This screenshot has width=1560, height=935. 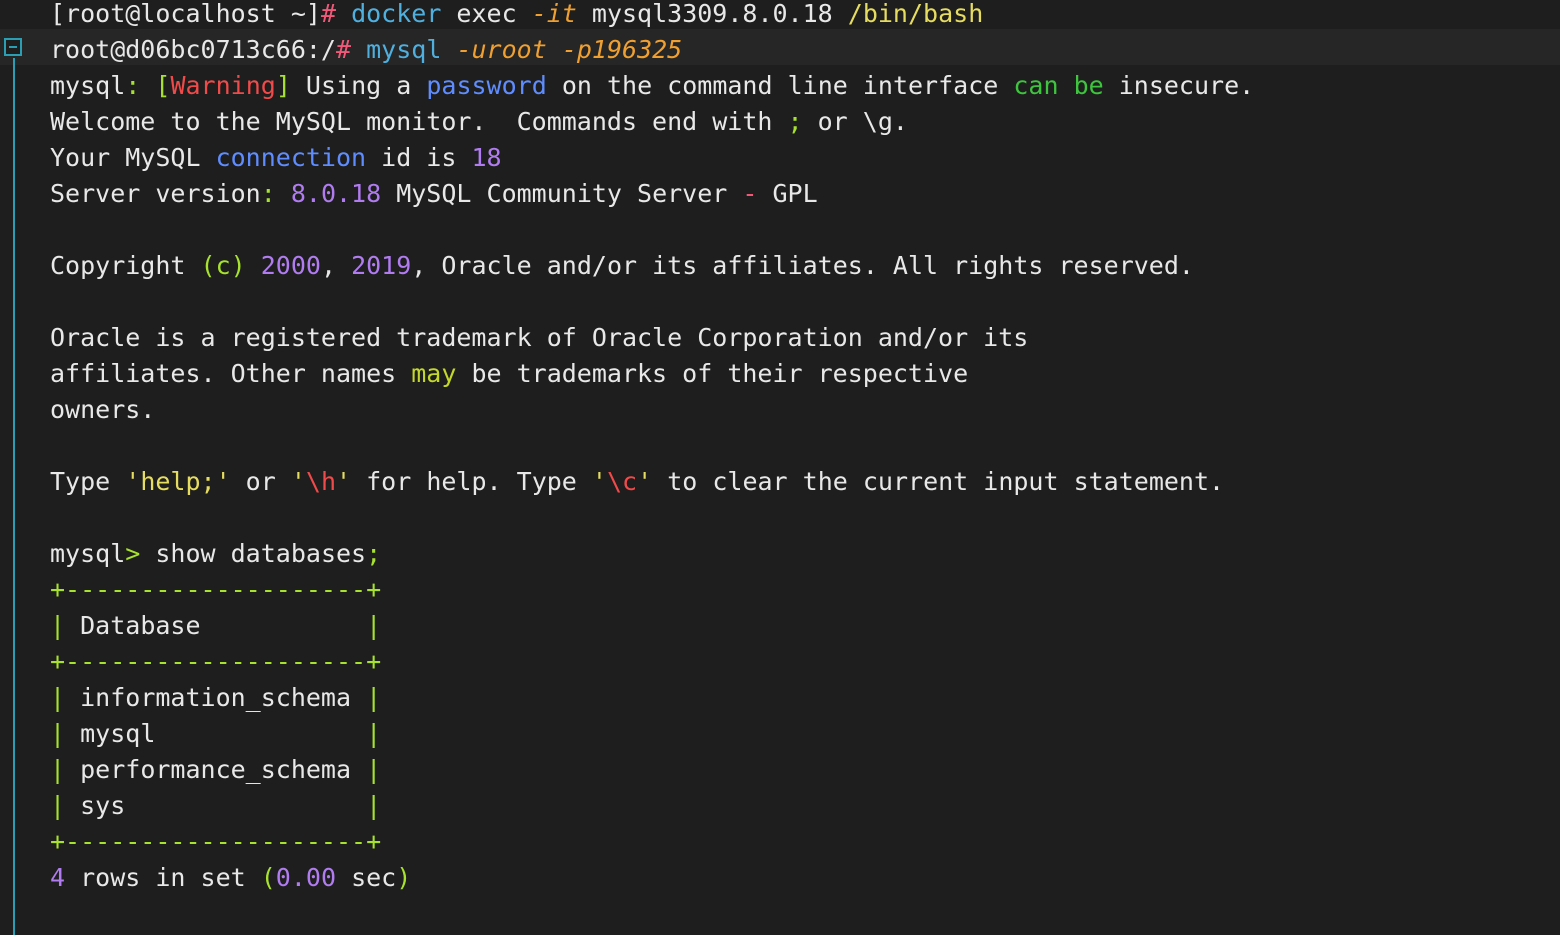 What do you see at coordinates (652, 626) in the screenshot?
I see `terminal-line: | Database |` at bounding box center [652, 626].